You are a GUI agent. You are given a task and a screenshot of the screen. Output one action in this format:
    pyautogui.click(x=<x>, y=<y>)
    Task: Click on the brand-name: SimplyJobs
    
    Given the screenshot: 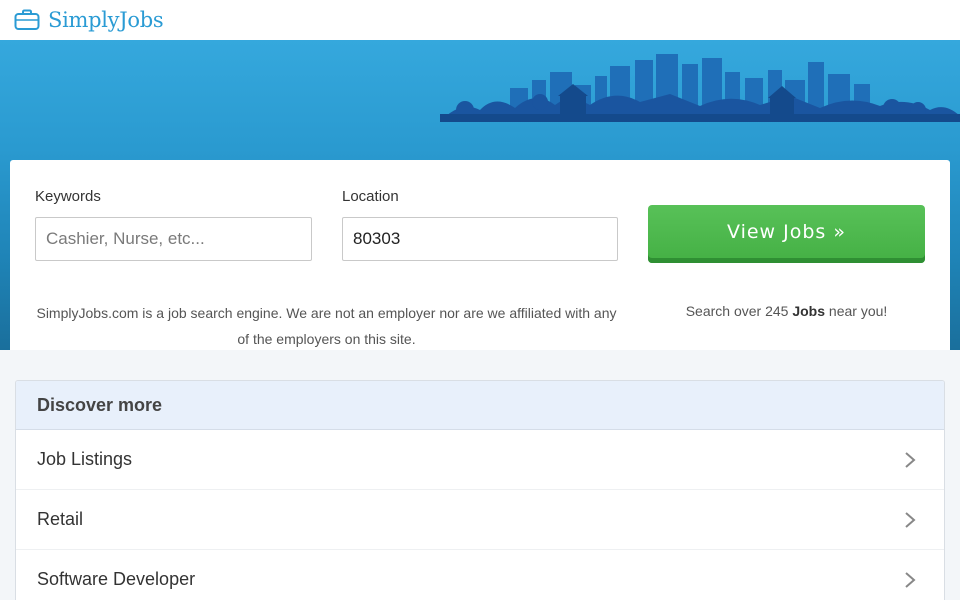 What is the action you would take?
    pyautogui.click(x=106, y=20)
    